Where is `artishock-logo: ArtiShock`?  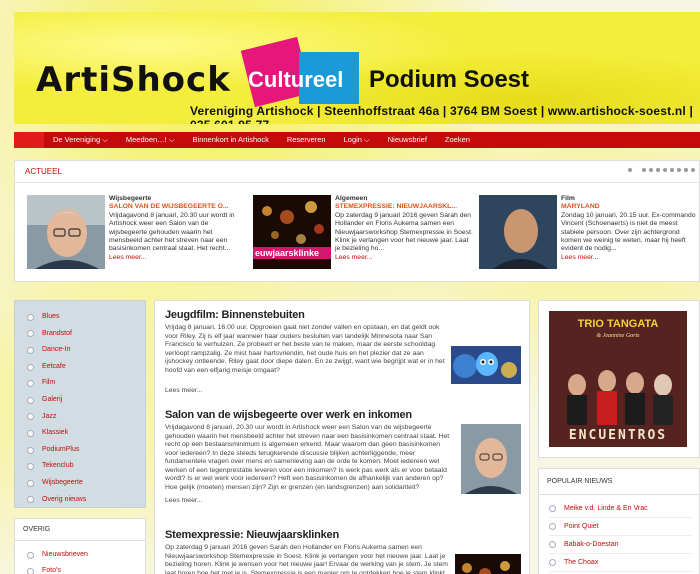
artishock-logo: ArtiShock is located at coordinates (133, 80).